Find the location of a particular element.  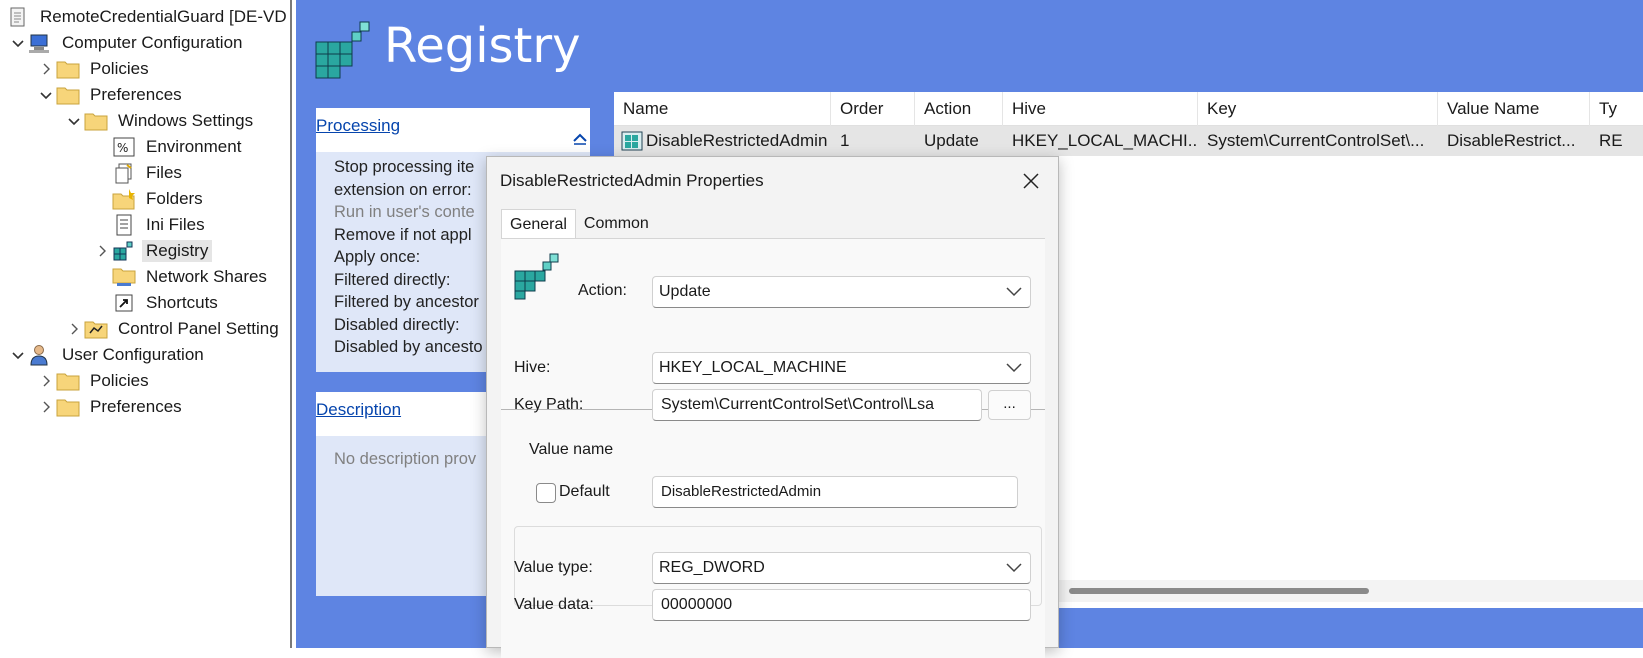

tab-general: General is located at coordinates (538, 224).